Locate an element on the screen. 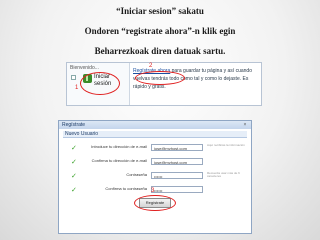  dialog-title-text: Regístrate is located at coordinates (74, 125).